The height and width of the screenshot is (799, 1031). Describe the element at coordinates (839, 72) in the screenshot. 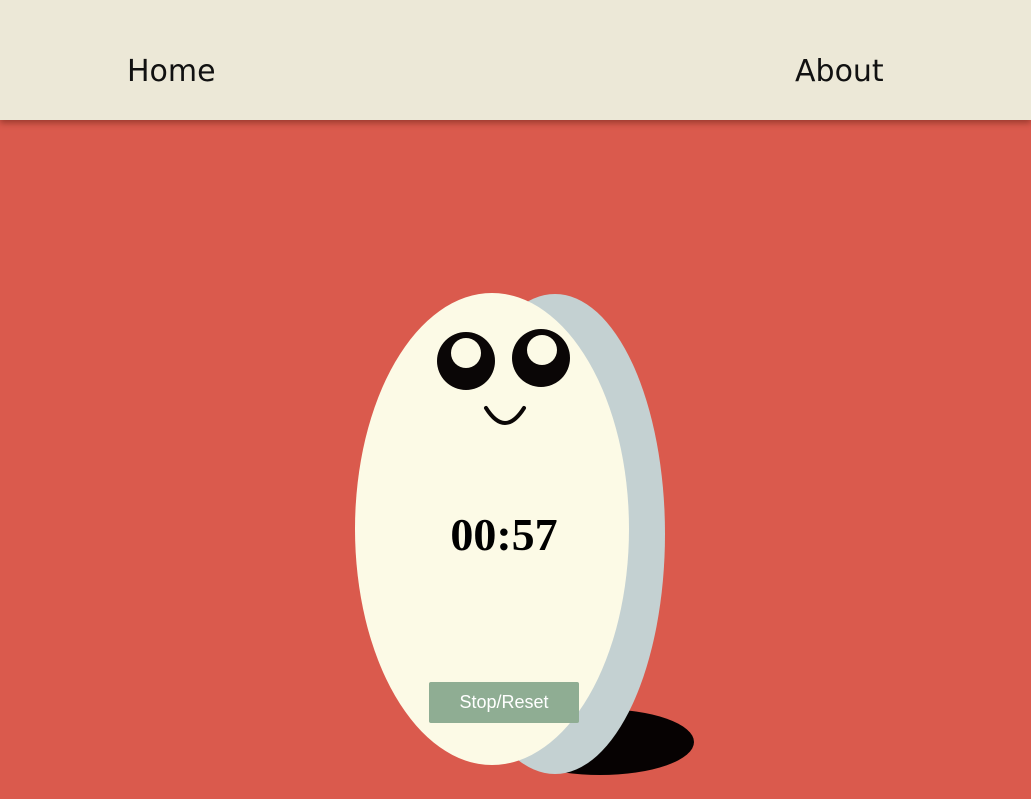

I see `nav-about-link: About` at that location.